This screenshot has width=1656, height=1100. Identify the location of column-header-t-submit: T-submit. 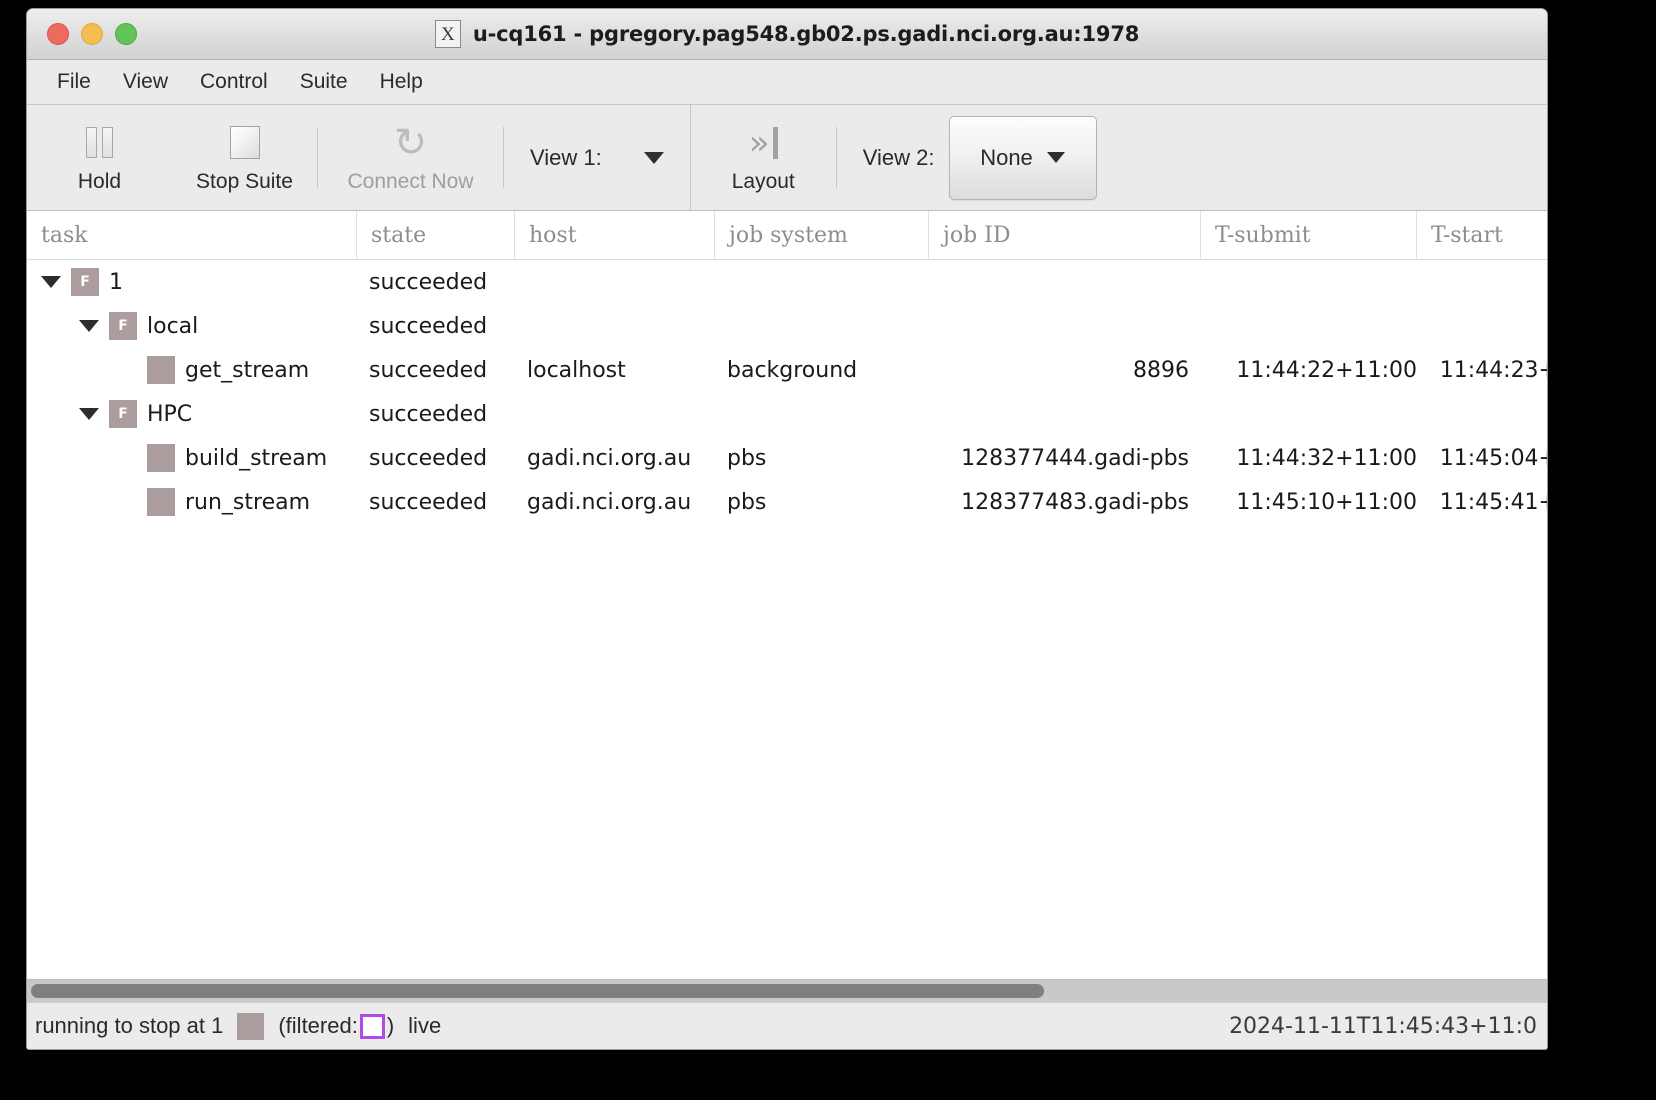
(1309, 235).